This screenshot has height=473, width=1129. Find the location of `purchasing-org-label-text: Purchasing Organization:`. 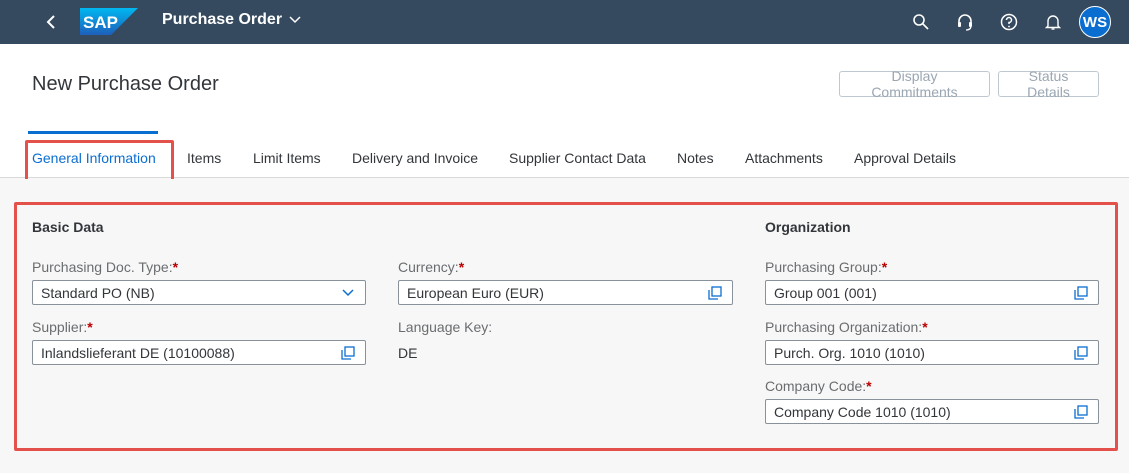

purchasing-org-label-text: Purchasing Organization: is located at coordinates (844, 327).